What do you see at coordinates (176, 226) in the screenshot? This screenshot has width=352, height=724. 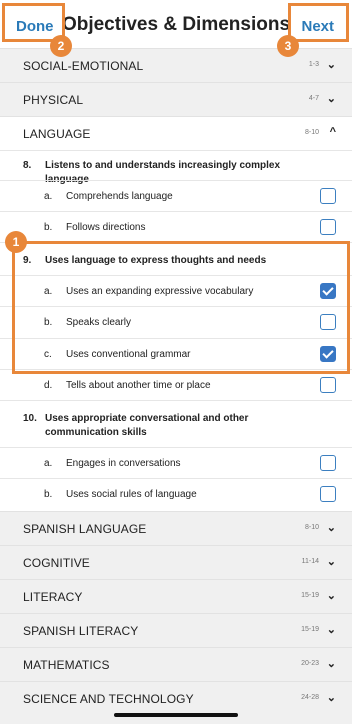 I see `dimension-8b: b. Follows directions` at bounding box center [176, 226].